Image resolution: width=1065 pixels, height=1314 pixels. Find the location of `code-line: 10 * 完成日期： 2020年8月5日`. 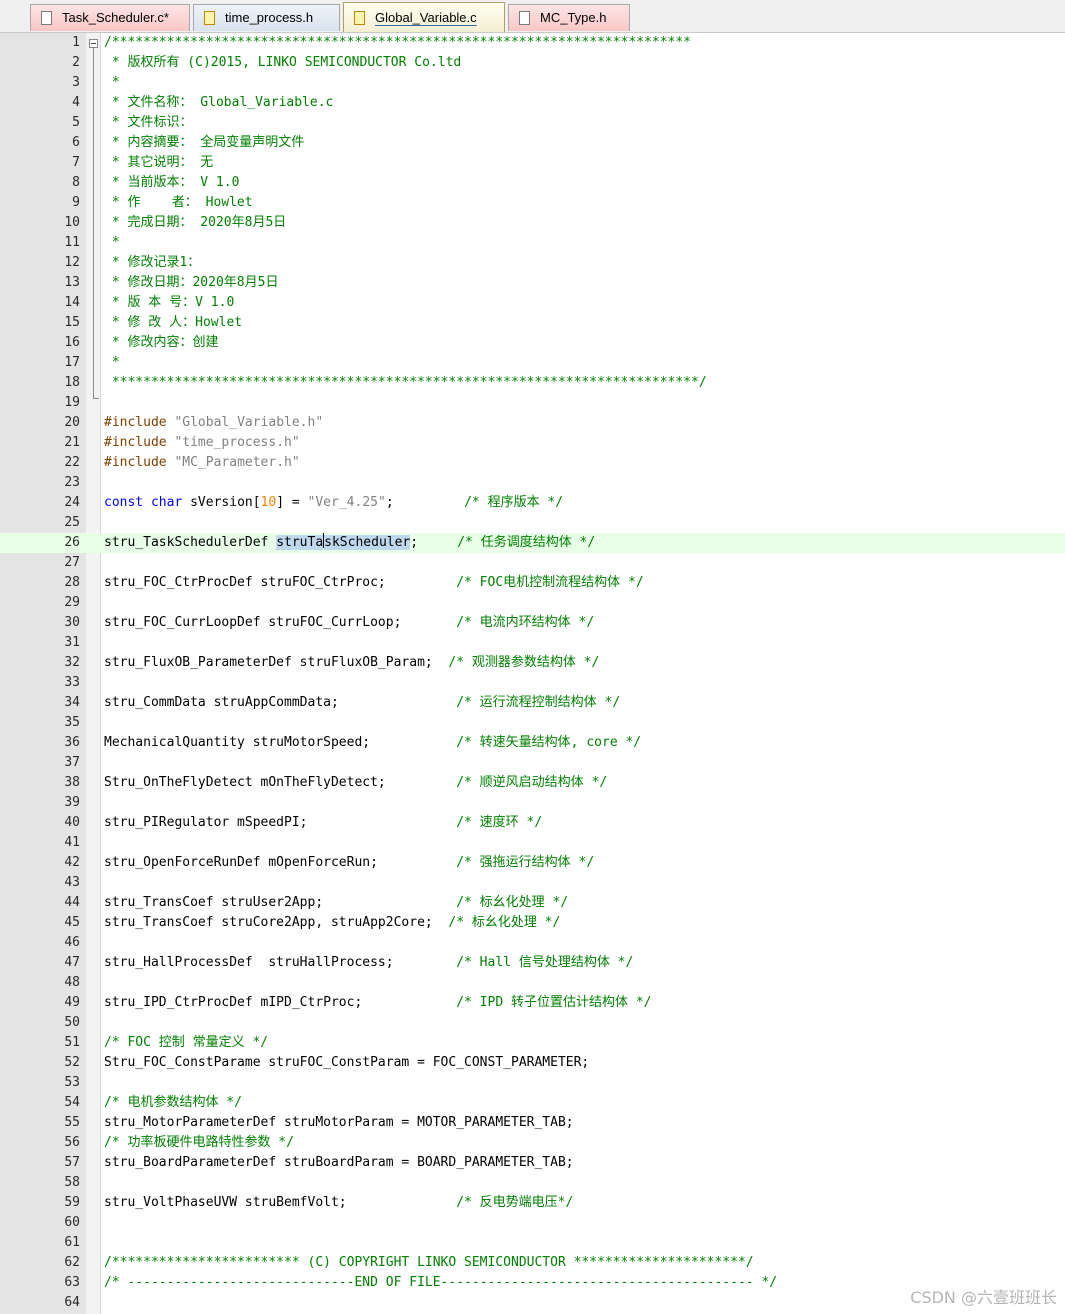

code-line: 10 * 完成日期： 2020年8月5日 is located at coordinates (532, 223).